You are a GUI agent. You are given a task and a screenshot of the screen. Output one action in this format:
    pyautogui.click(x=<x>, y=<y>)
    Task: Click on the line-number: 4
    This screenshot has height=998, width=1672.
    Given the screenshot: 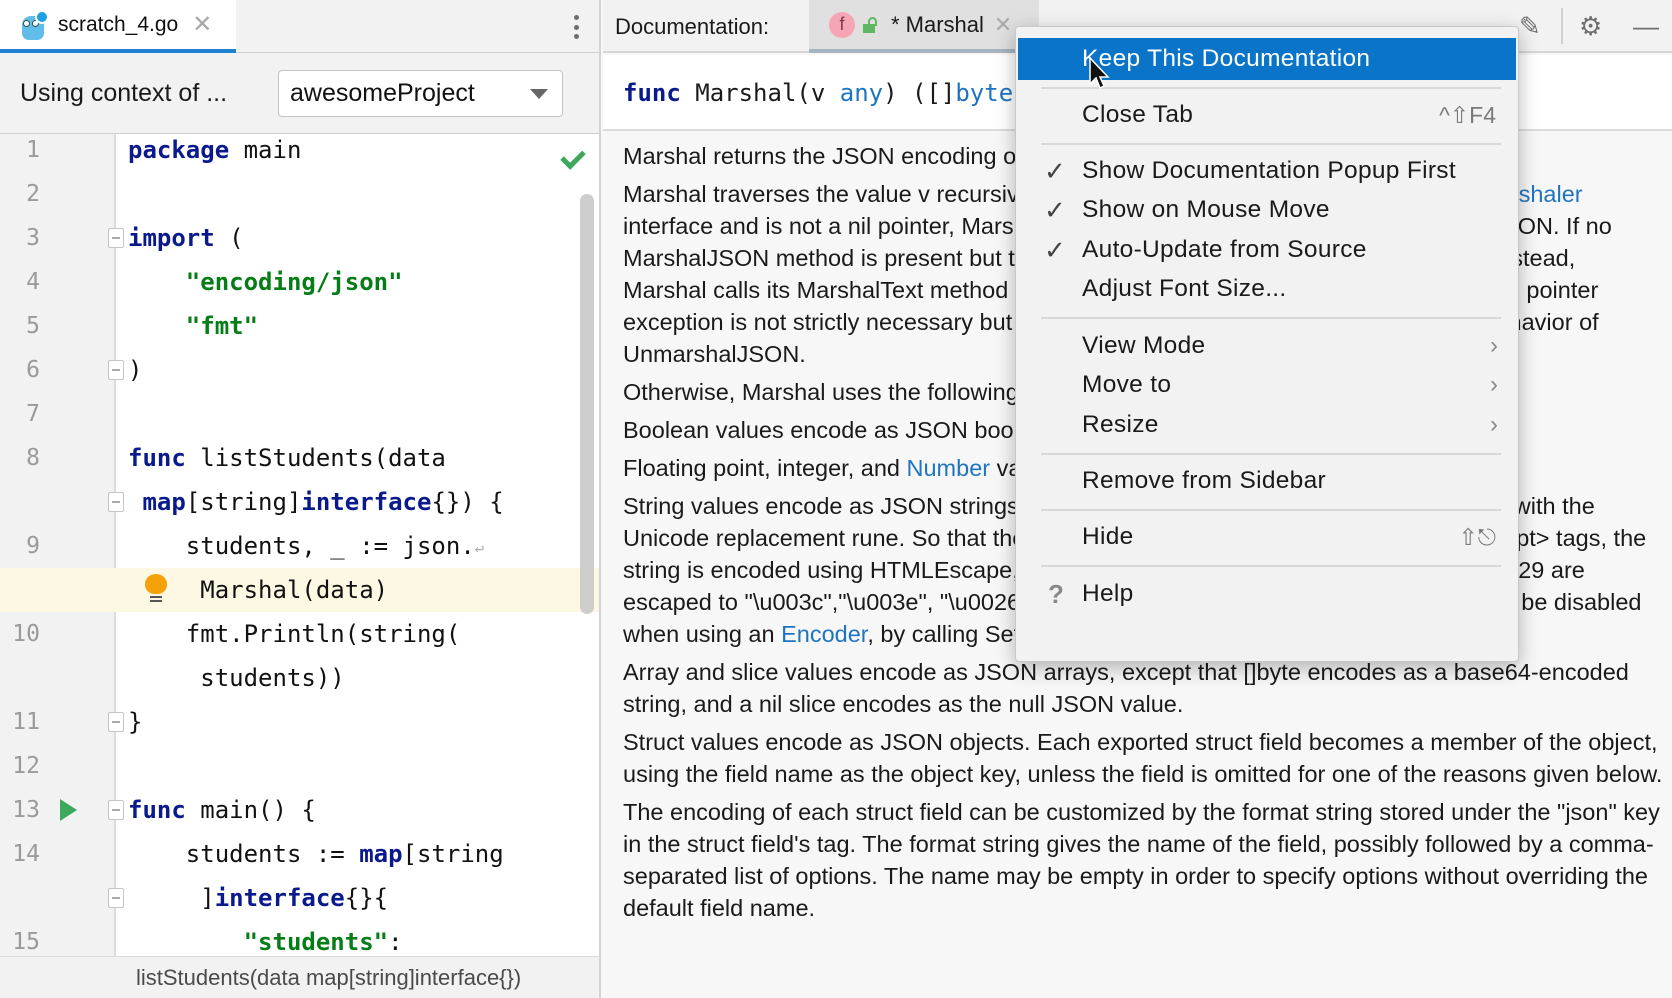 What is the action you would take?
    pyautogui.click(x=33, y=282)
    